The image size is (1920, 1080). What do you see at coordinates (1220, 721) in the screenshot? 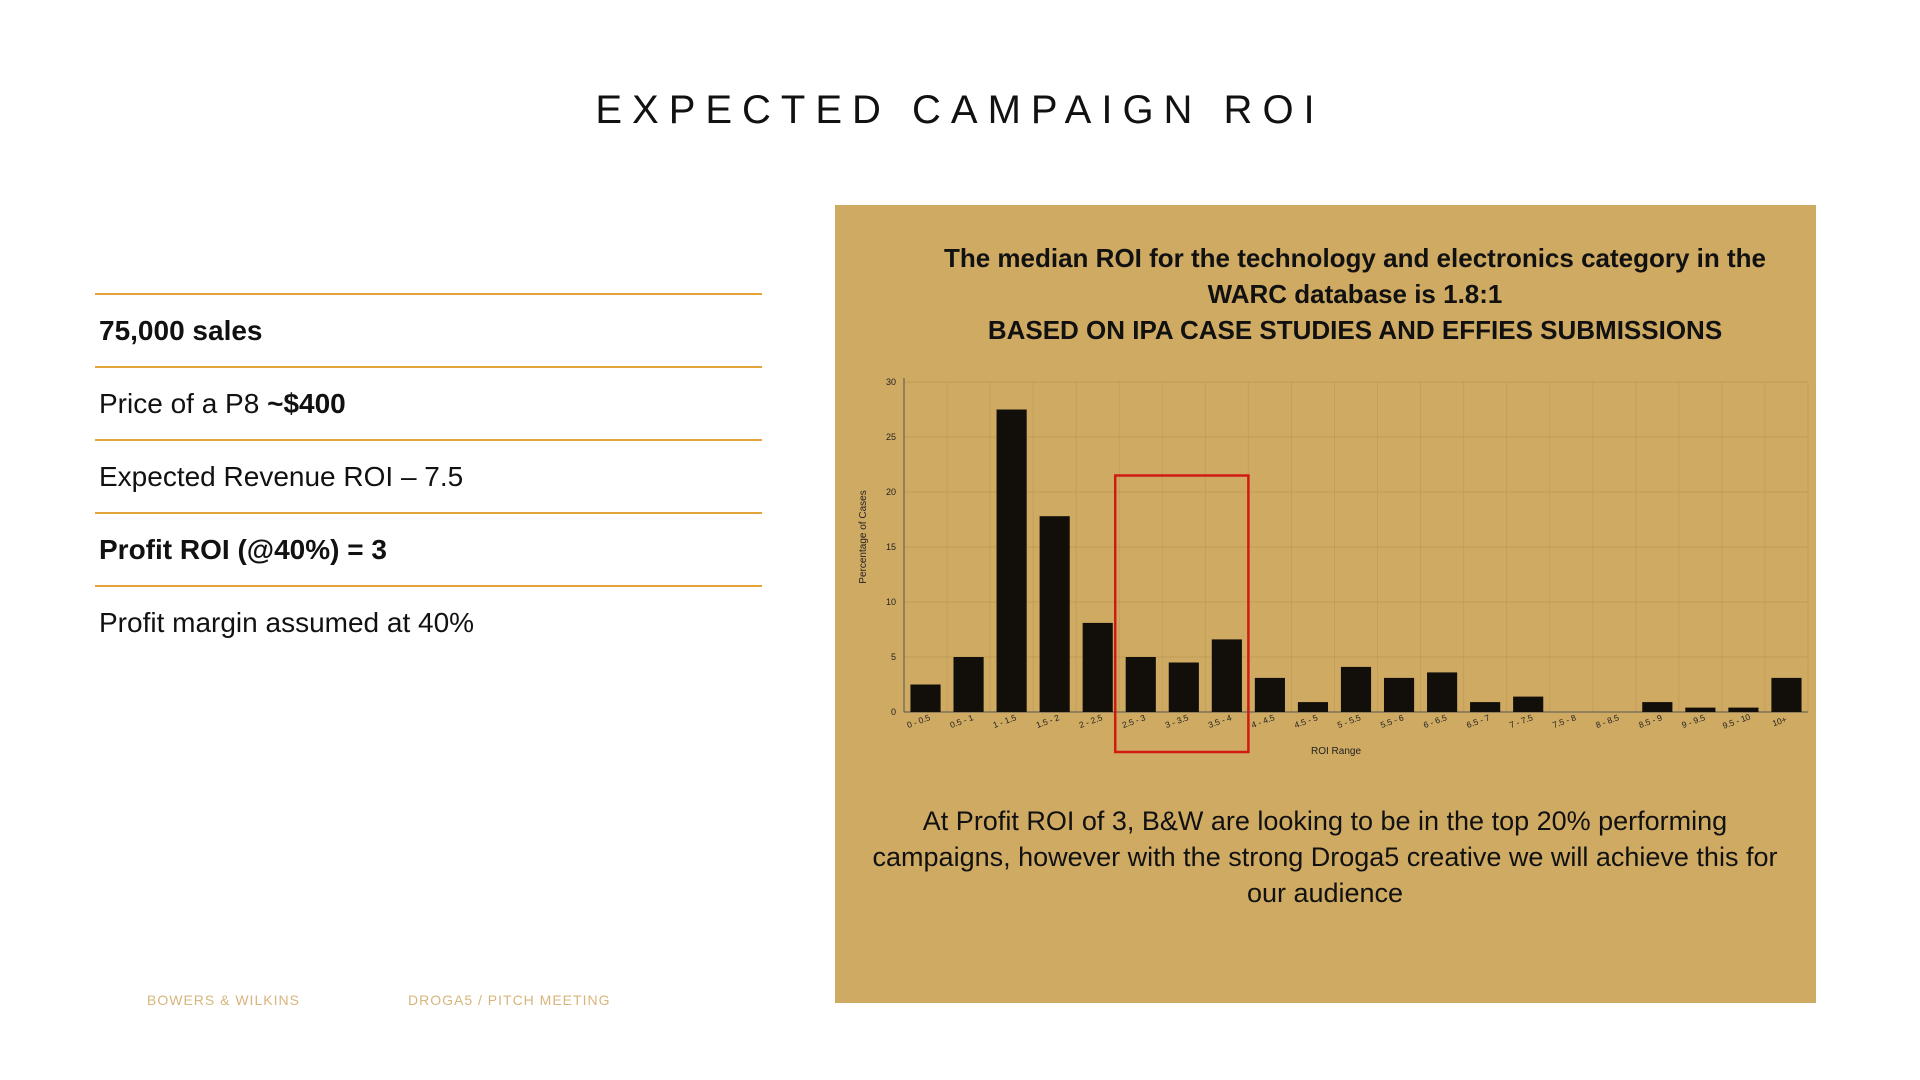
I see `x-tick-label: 3.5 - 4` at bounding box center [1220, 721].